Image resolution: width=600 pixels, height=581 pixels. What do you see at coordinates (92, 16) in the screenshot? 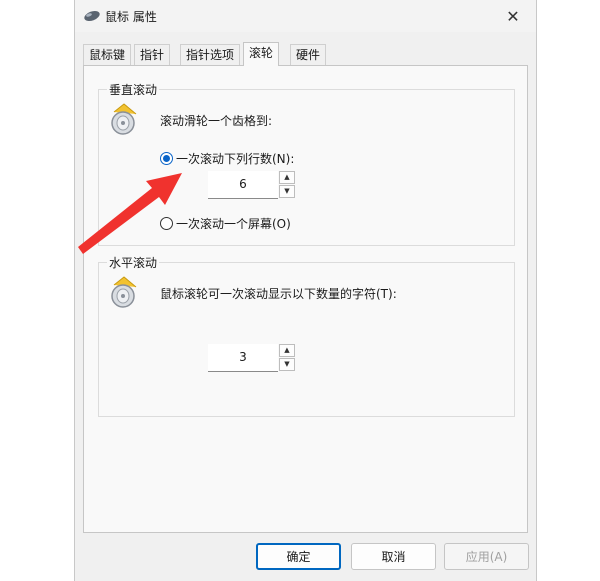
I see `mouse-icon` at bounding box center [92, 16].